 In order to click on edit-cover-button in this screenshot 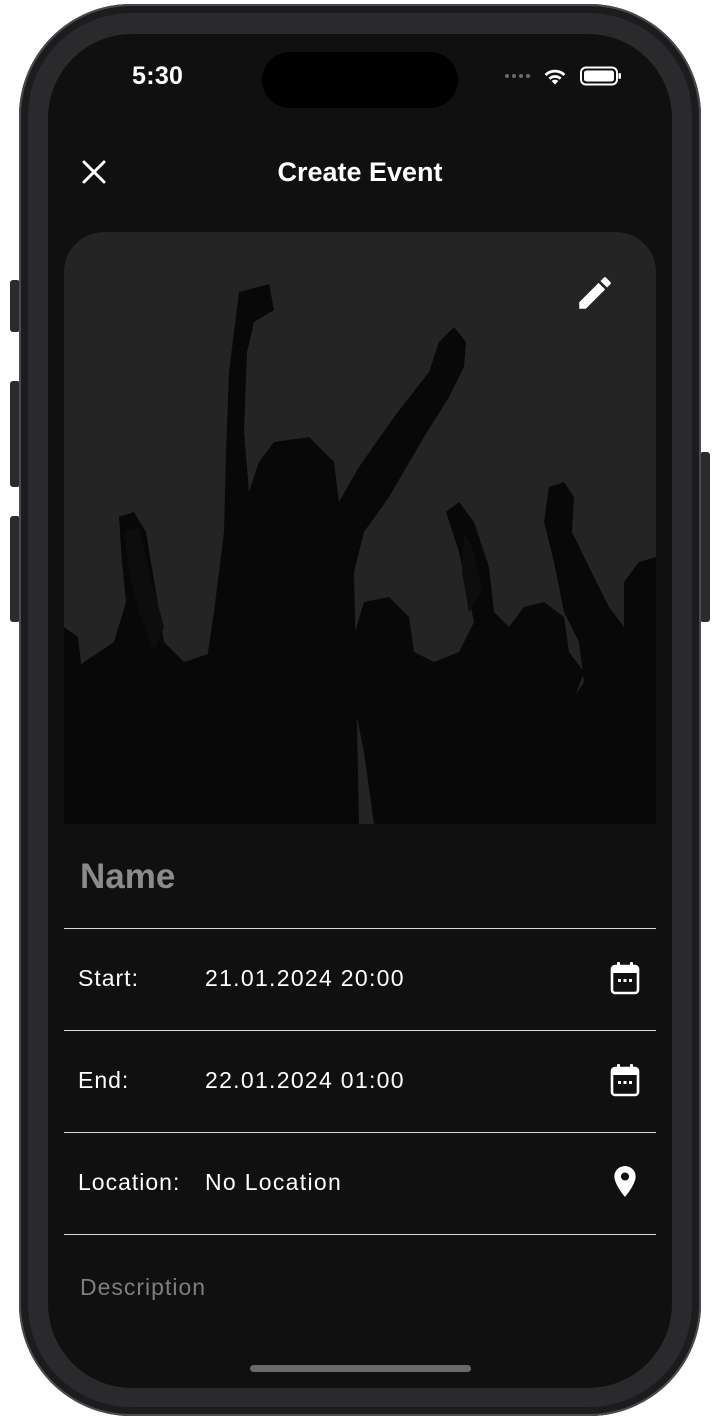, I will do `click(595, 293)`.